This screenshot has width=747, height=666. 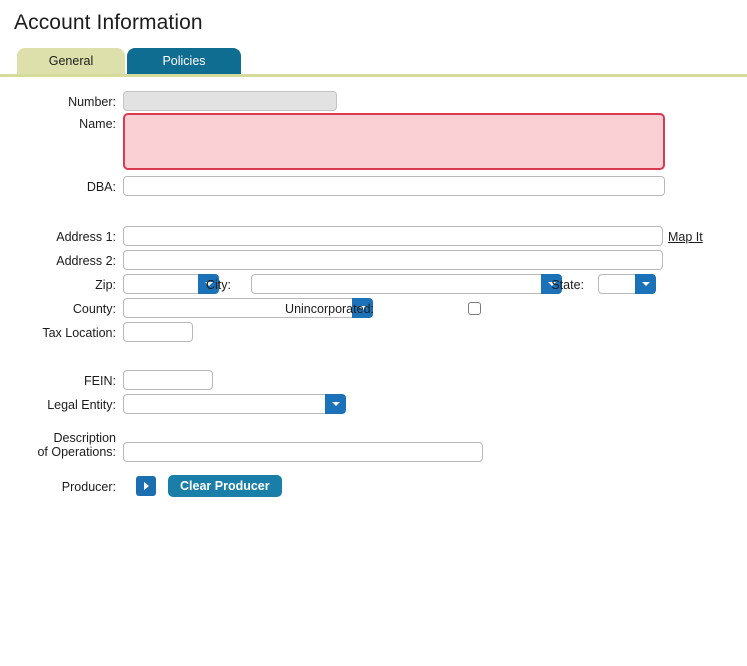 What do you see at coordinates (88, 487) in the screenshot?
I see `producer-label: Producer:` at bounding box center [88, 487].